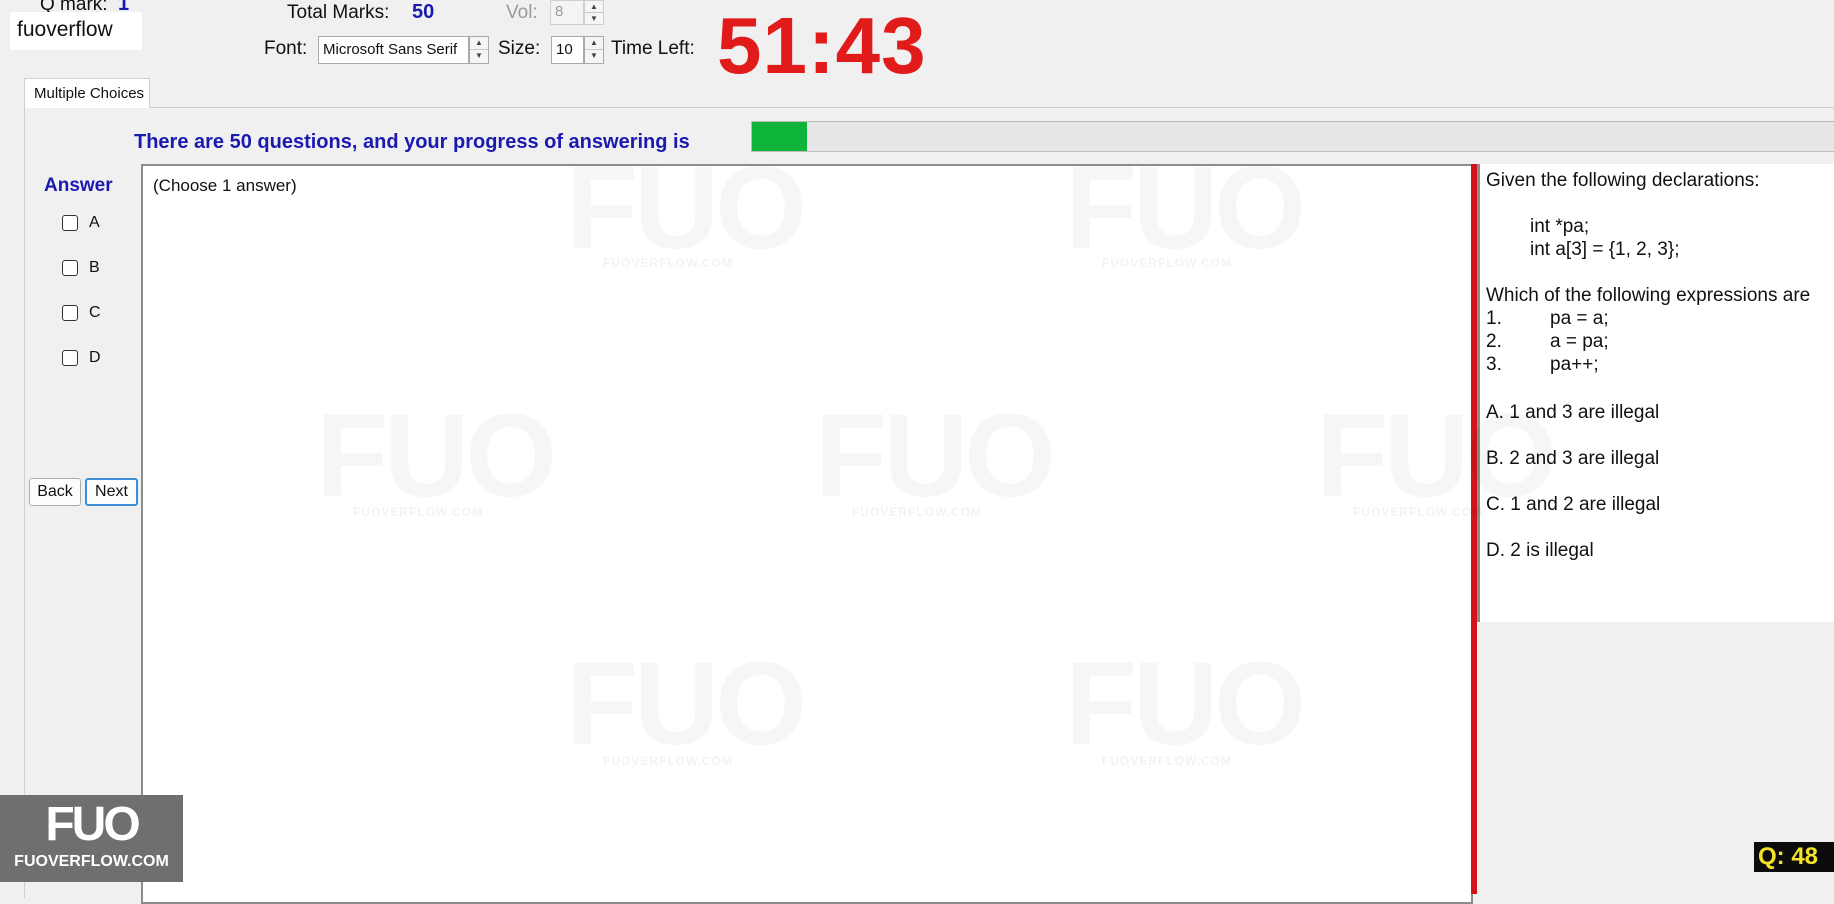 This screenshot has height=904, width=1834. Describe the element at coordinates (95, 312) in the screenshot. I see `option-c-label: C` at that location.